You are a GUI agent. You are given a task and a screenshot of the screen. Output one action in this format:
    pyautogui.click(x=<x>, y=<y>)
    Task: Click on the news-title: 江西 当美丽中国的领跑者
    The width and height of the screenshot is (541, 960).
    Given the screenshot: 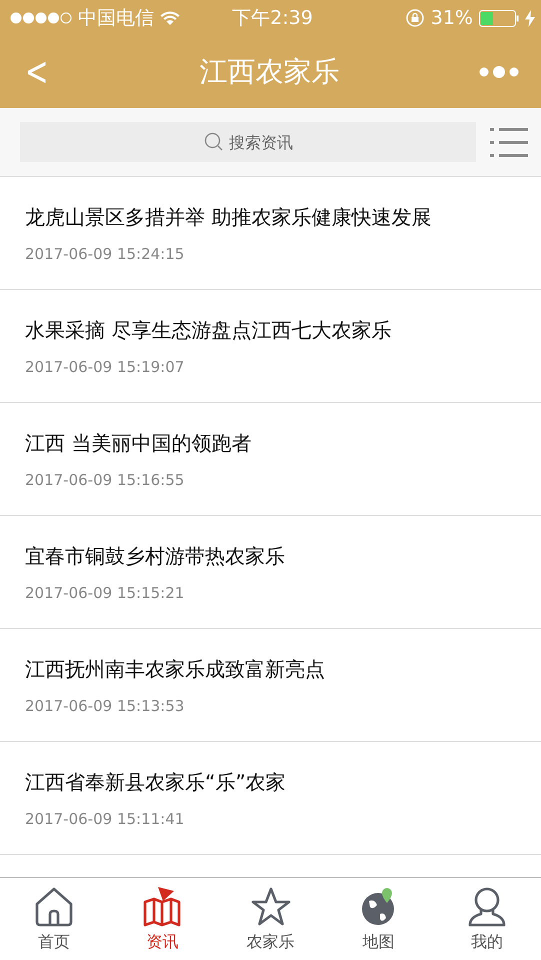 What is the action you would take?
    pyautogui.click(x=138, y=443)
    